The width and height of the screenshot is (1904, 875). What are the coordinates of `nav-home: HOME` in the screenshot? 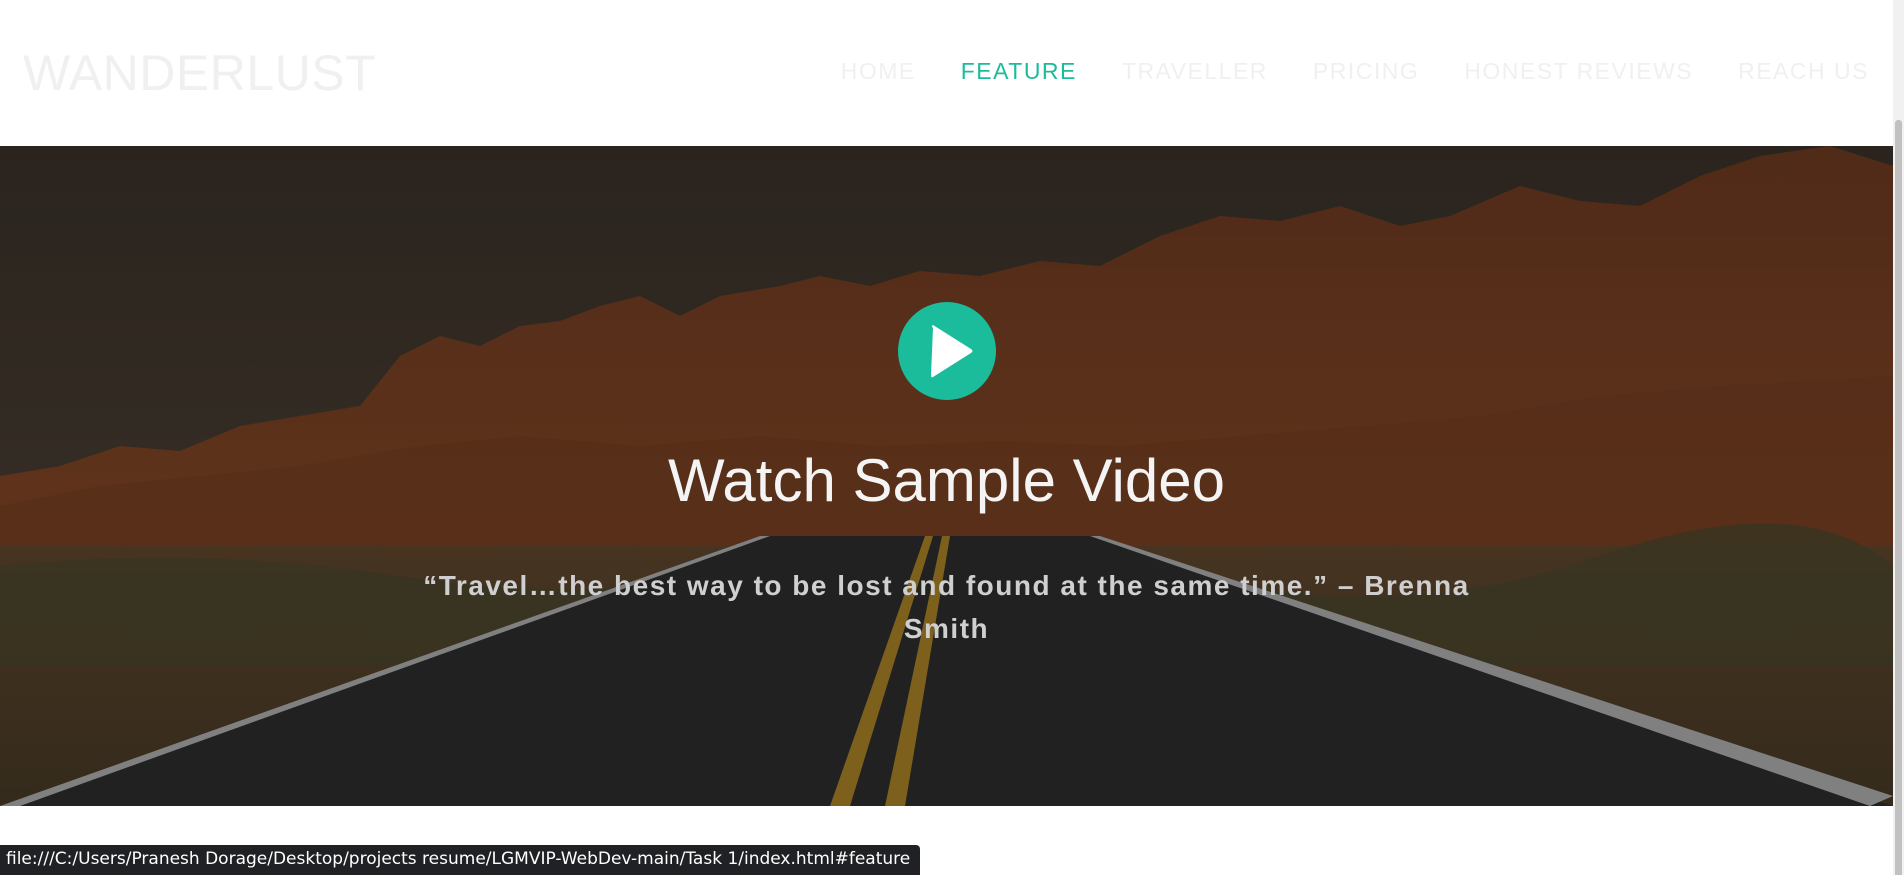 It's located at (878, 71).